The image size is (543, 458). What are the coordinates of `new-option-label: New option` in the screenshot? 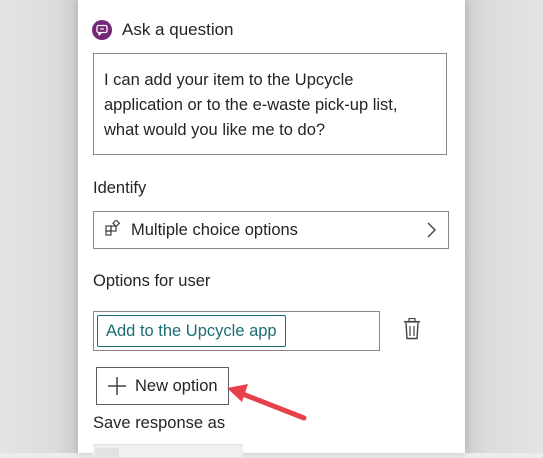 It's located at (176, 385).